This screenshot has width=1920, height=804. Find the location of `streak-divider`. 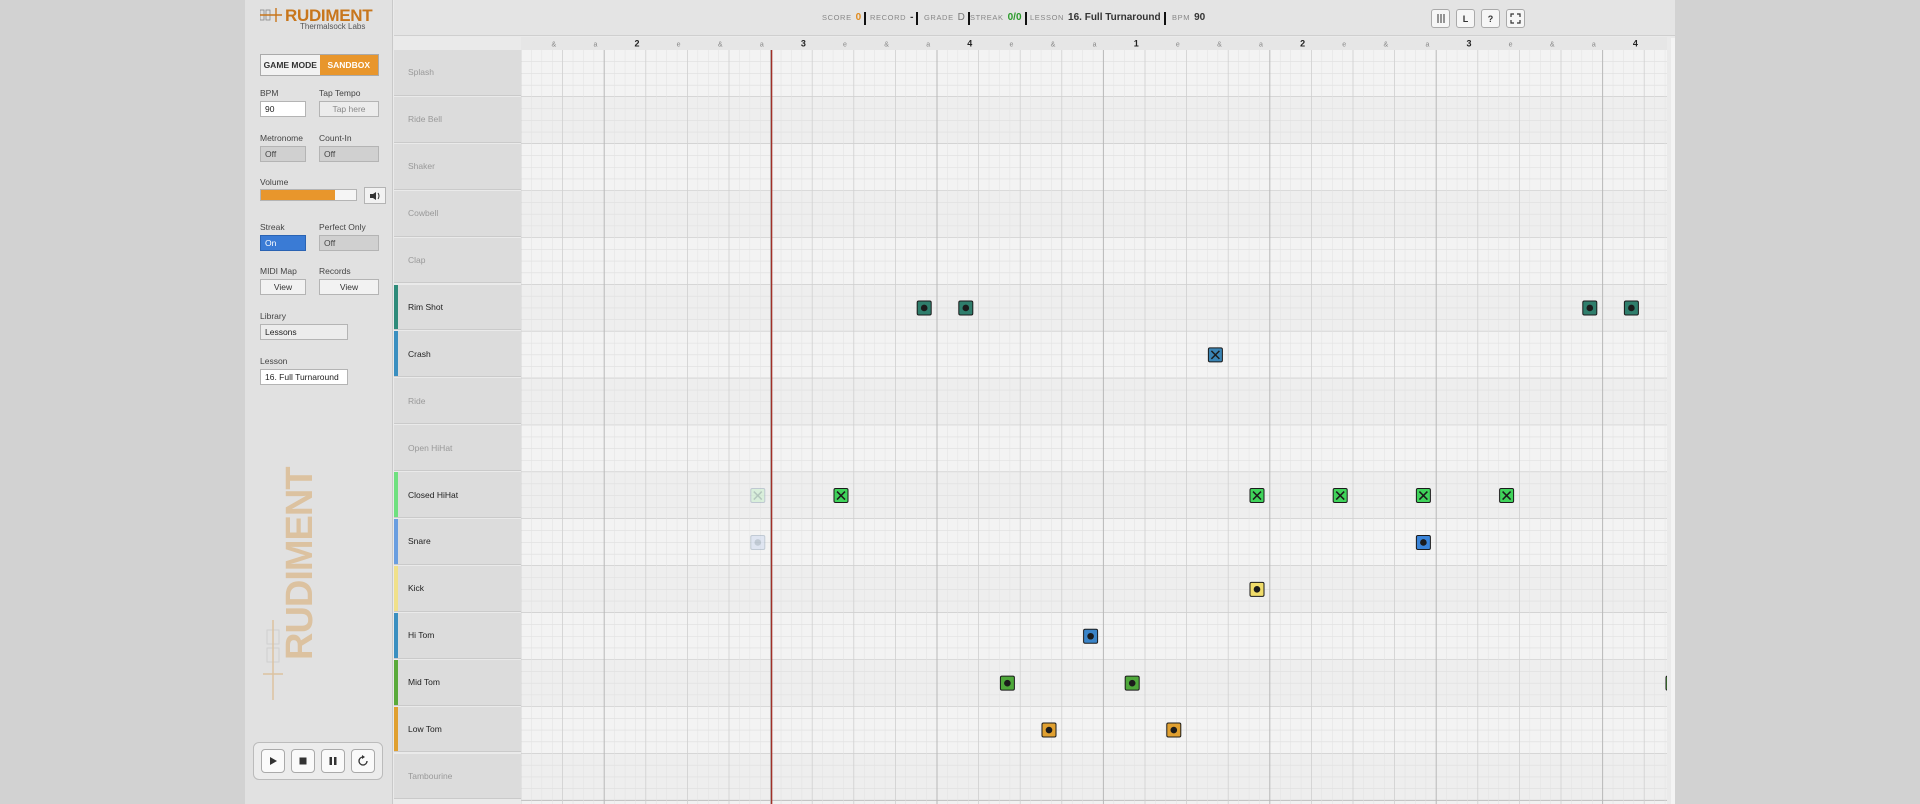

streak-divider is located at coordinates (1025, 18).